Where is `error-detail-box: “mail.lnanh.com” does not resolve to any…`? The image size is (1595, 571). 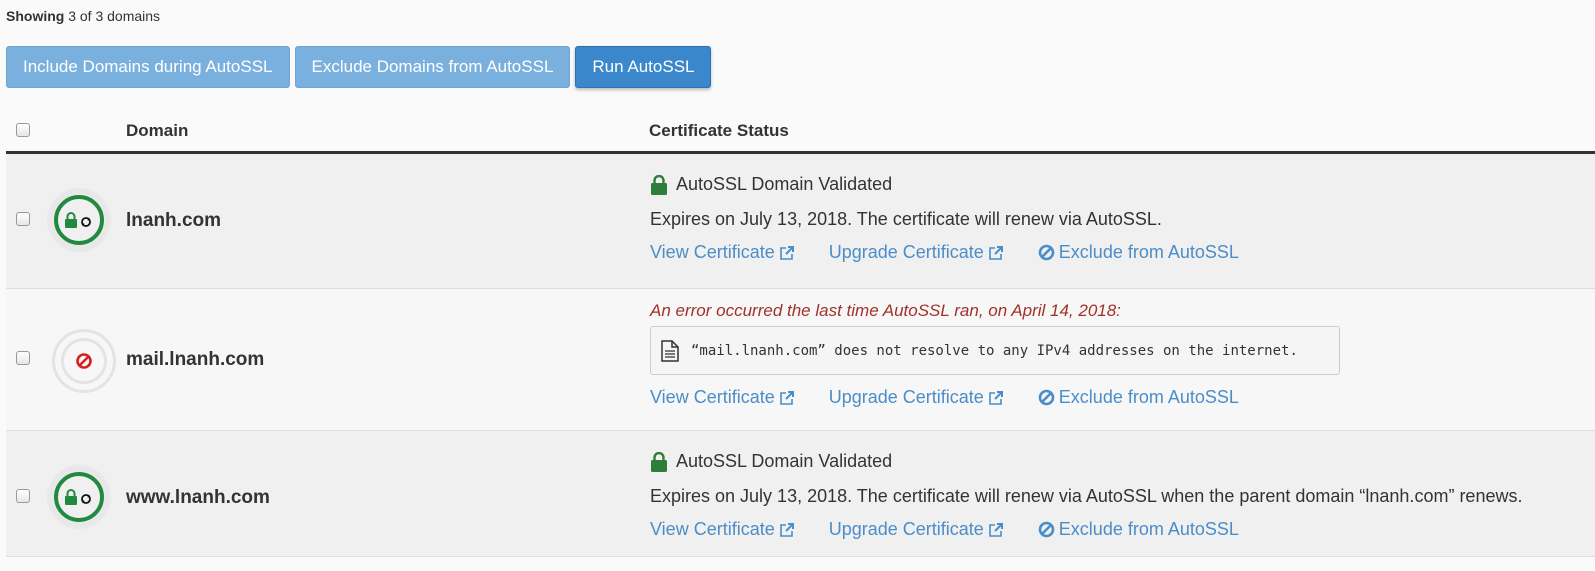 error-detail-box: “mail.lnanh.com” does not resolve to any… is located at coordinates (995, 350).